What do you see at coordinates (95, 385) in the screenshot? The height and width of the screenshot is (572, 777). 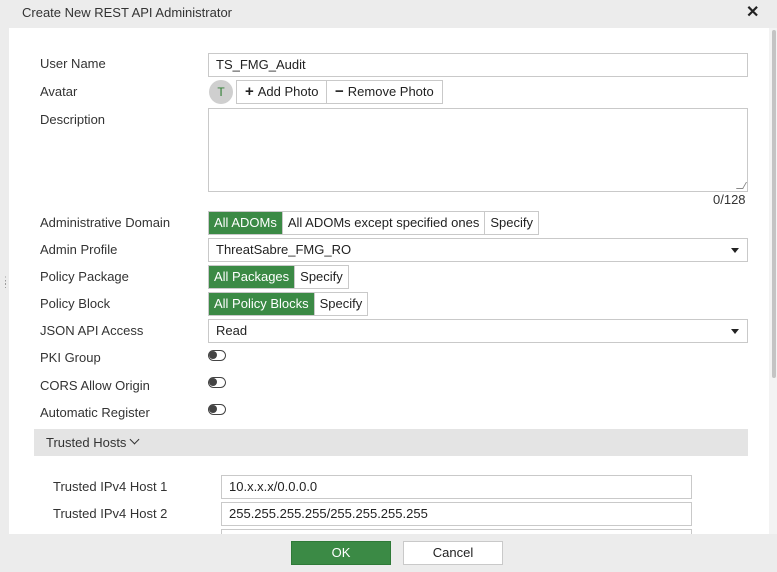 I see `cors-allow-origin-label: CORS Allow Origin` at bounding box center [95, 385].